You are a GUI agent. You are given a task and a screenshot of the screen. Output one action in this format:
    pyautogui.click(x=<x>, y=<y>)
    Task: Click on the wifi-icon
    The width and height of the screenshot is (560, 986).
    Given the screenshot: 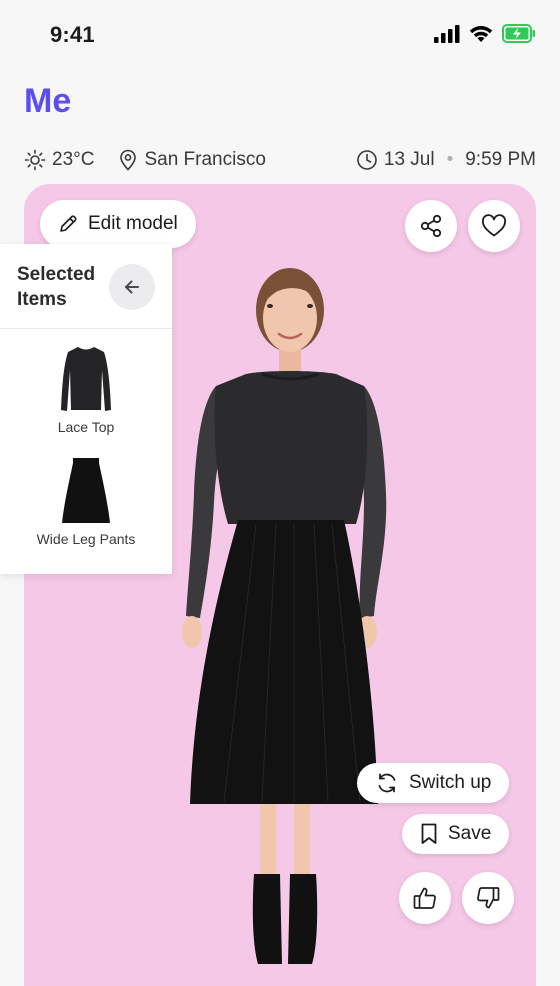 What is the action you would take?
    pyautogui.click(x=481, y=34)
    